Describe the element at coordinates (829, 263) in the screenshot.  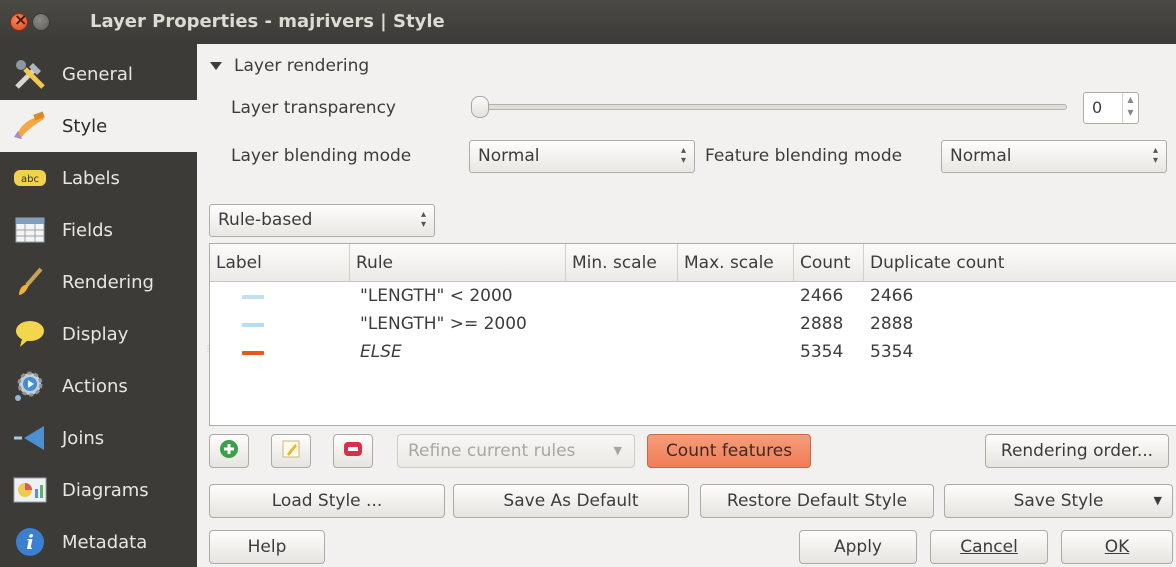
I see `column-header-count: Count` at that location.